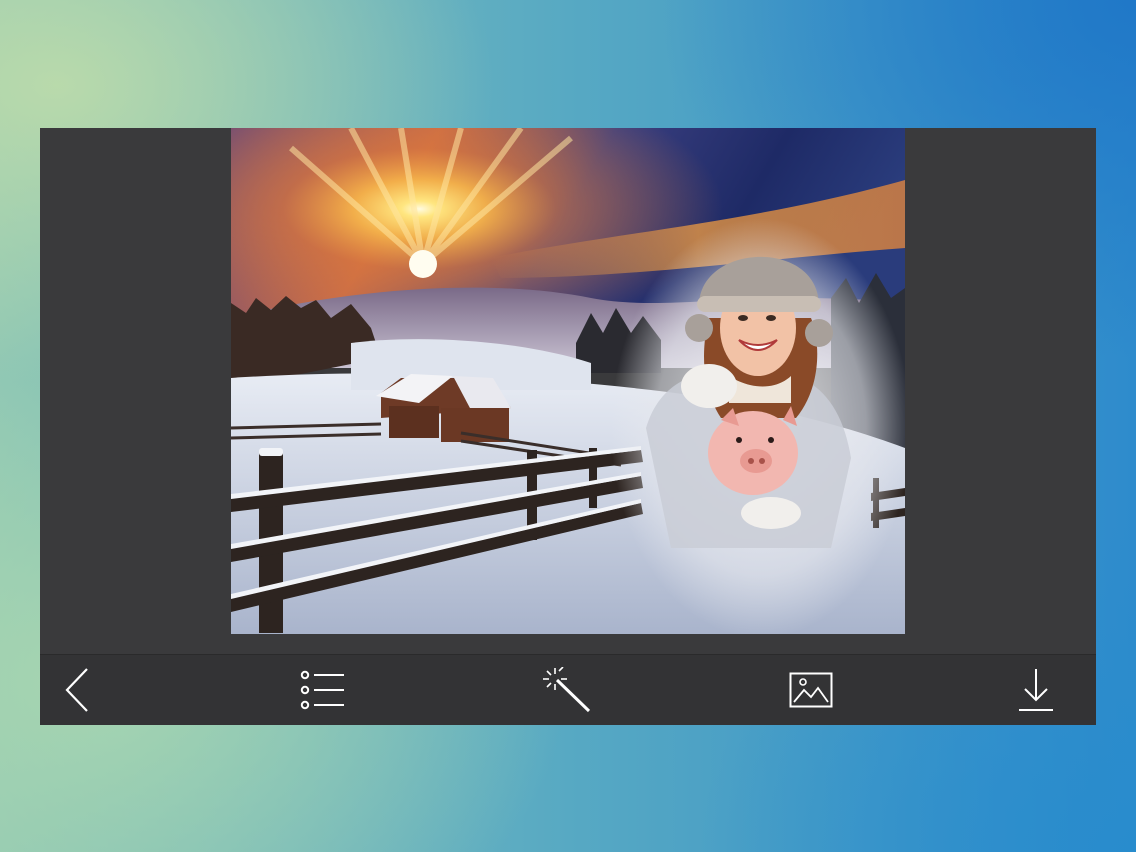 The width and height of the screenshot is (1136, 852). I want to click on gallery-button, so click(811, 690).